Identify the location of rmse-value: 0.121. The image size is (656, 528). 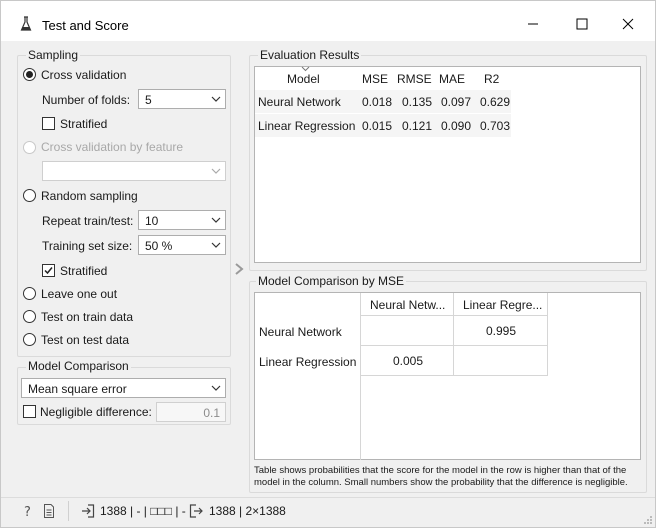
(417, 126).